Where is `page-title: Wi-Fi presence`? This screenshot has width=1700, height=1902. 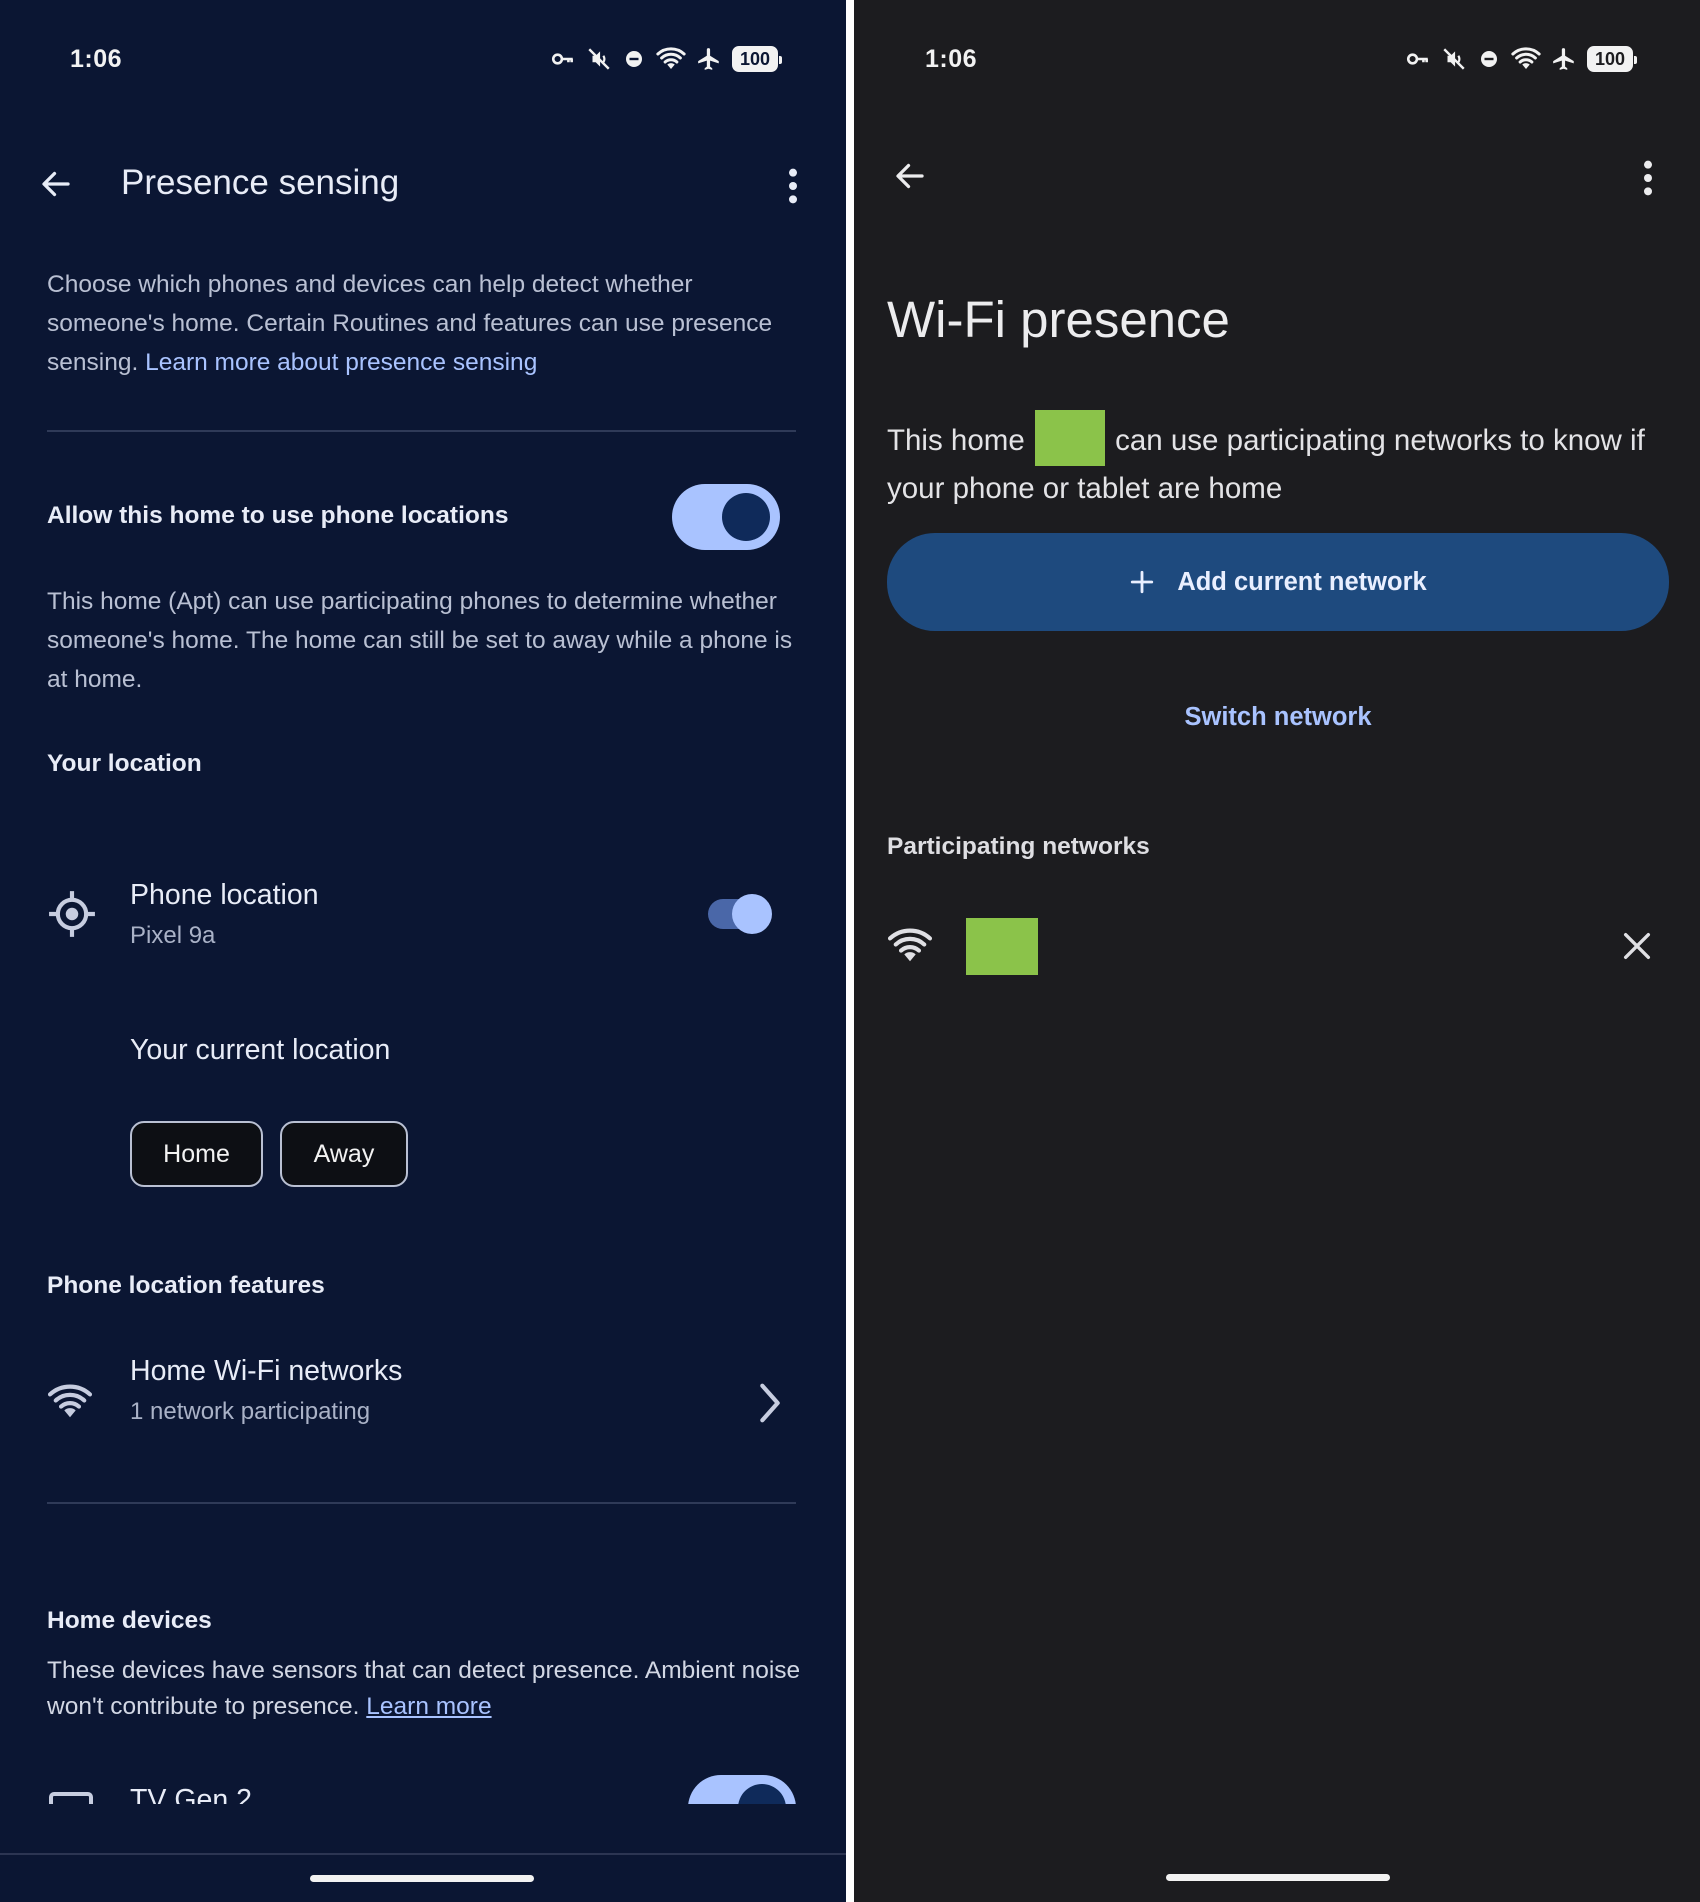
page-title: Wi-Fi presence is located at coordinates (1058, 319).